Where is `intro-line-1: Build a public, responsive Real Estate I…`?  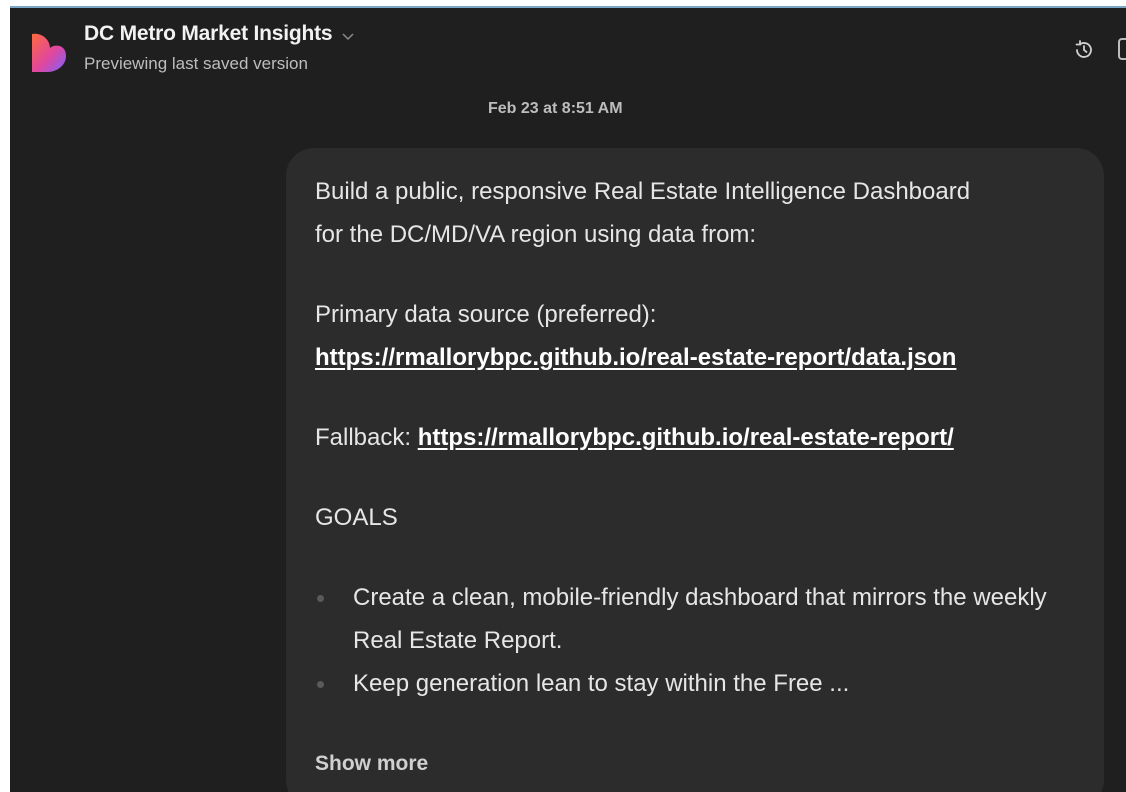 intro-line-1: Build a public, responsive Real Estate I… is located at coordinates (643, 191).